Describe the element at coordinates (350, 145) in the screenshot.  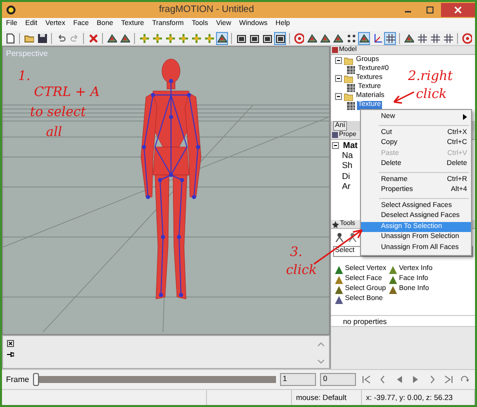
I see `property-group-heading: Mat` at that location.